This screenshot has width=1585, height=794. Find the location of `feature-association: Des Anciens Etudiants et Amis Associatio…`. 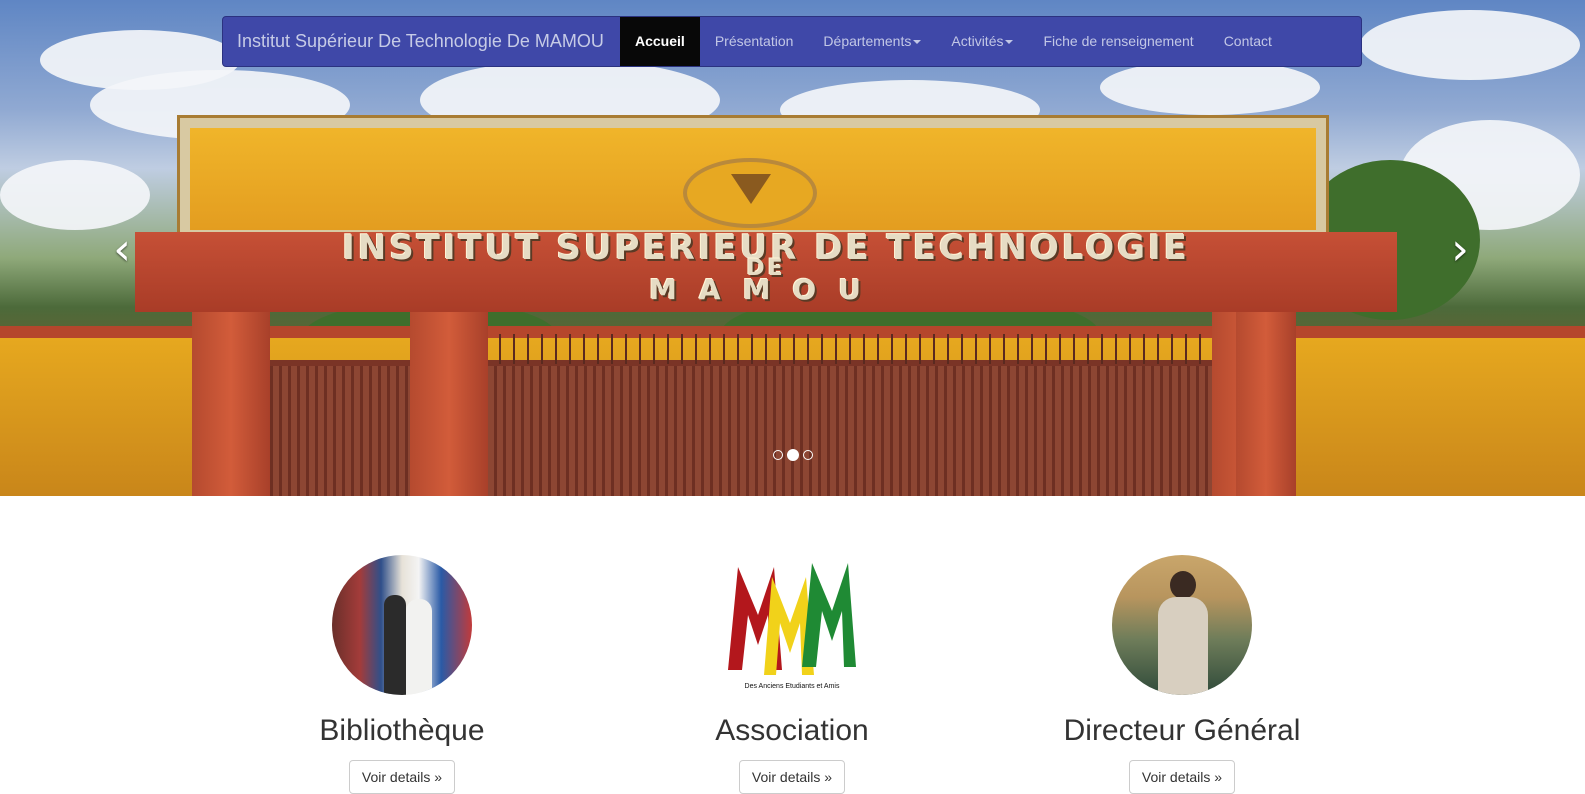

feature-association: Des Anciens Etudiants et Amis Associatio… is located at coordinates (792, 674).